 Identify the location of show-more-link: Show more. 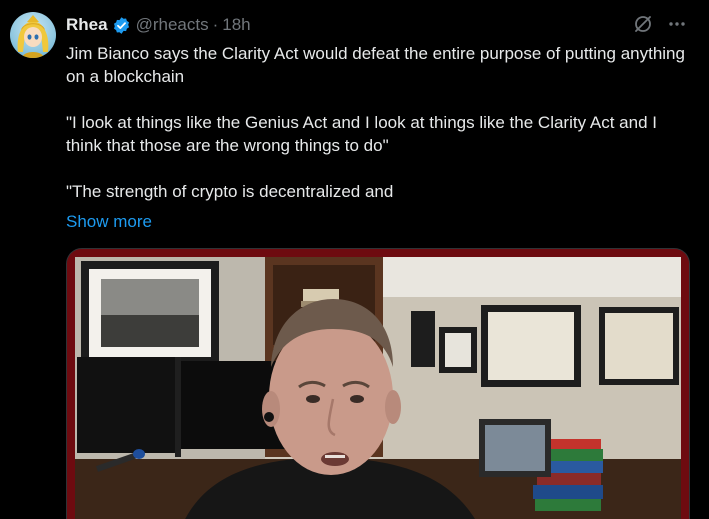
(109, 221).